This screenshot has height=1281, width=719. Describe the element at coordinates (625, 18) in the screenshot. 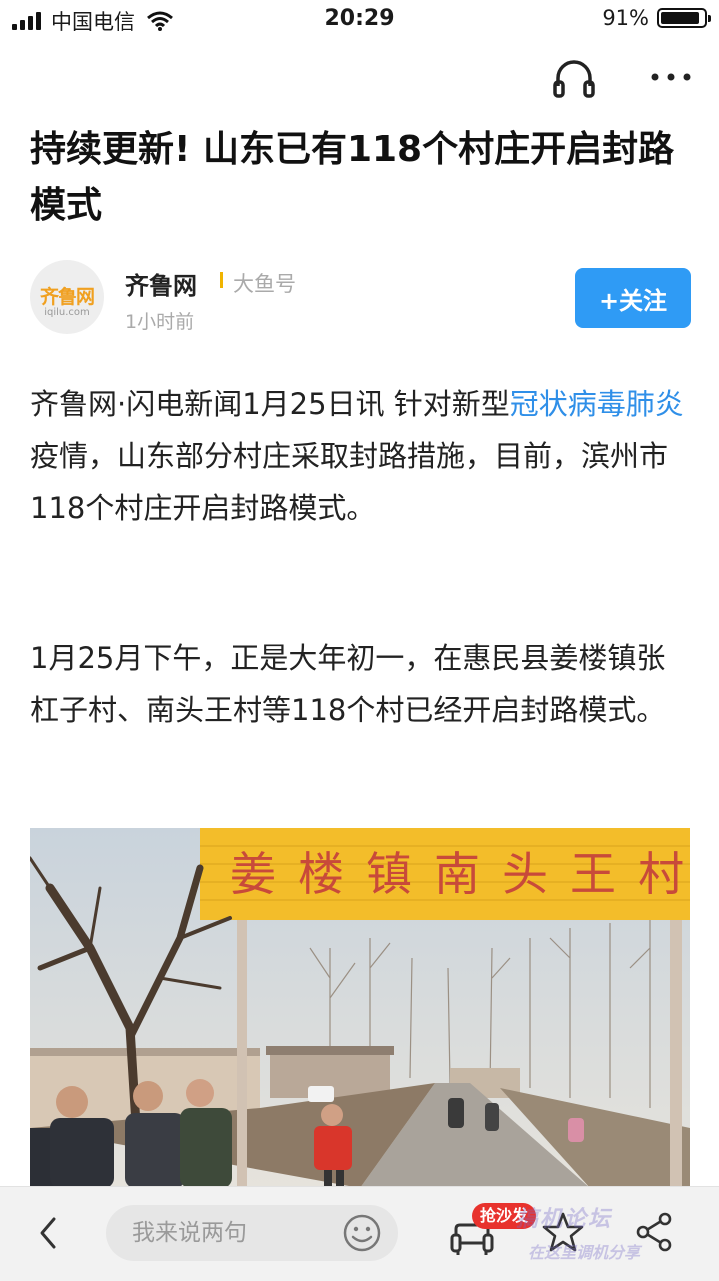

I see `battery-percent: 91%` at that location.